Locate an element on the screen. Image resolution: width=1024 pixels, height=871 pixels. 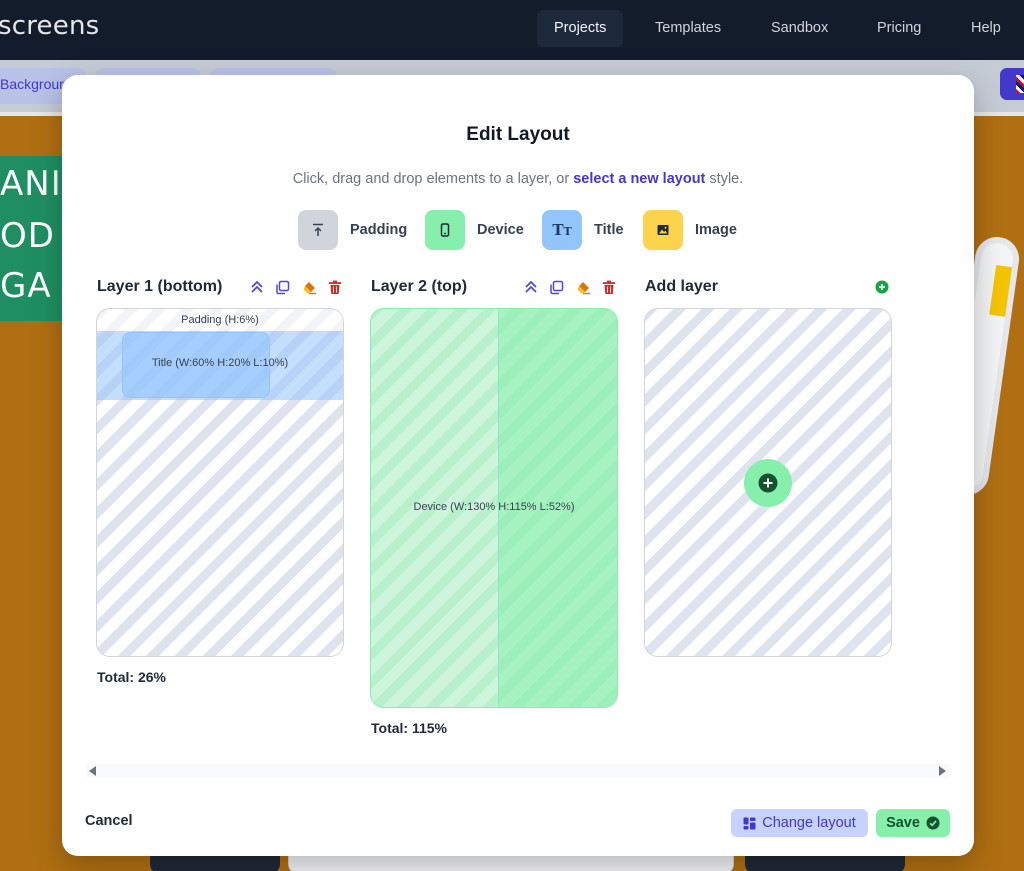
change-layout-label: Change layout is located at coordinates (809, 823).